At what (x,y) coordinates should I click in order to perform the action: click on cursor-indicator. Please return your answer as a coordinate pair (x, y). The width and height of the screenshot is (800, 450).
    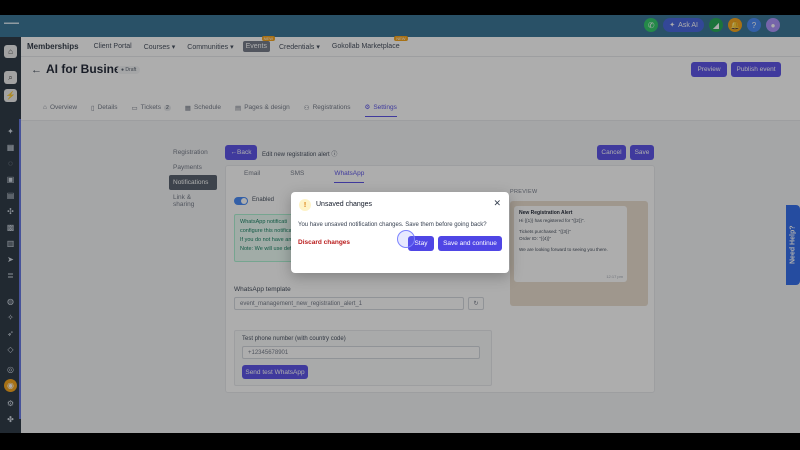
    Looking at the image, I should click on (406, 239).